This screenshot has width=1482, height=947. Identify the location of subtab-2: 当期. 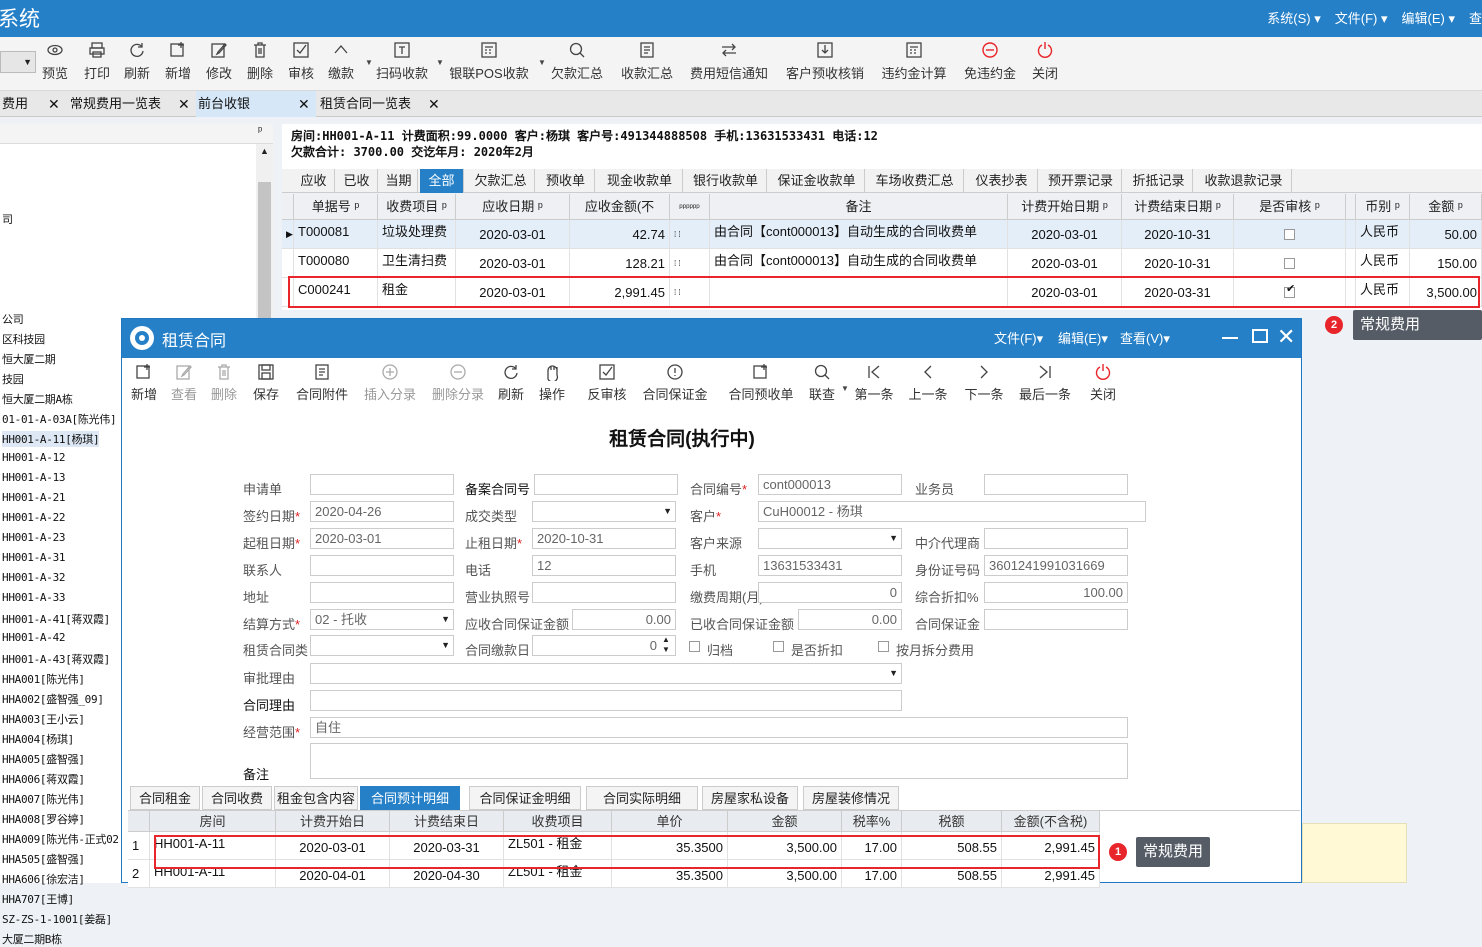
(399, 181).